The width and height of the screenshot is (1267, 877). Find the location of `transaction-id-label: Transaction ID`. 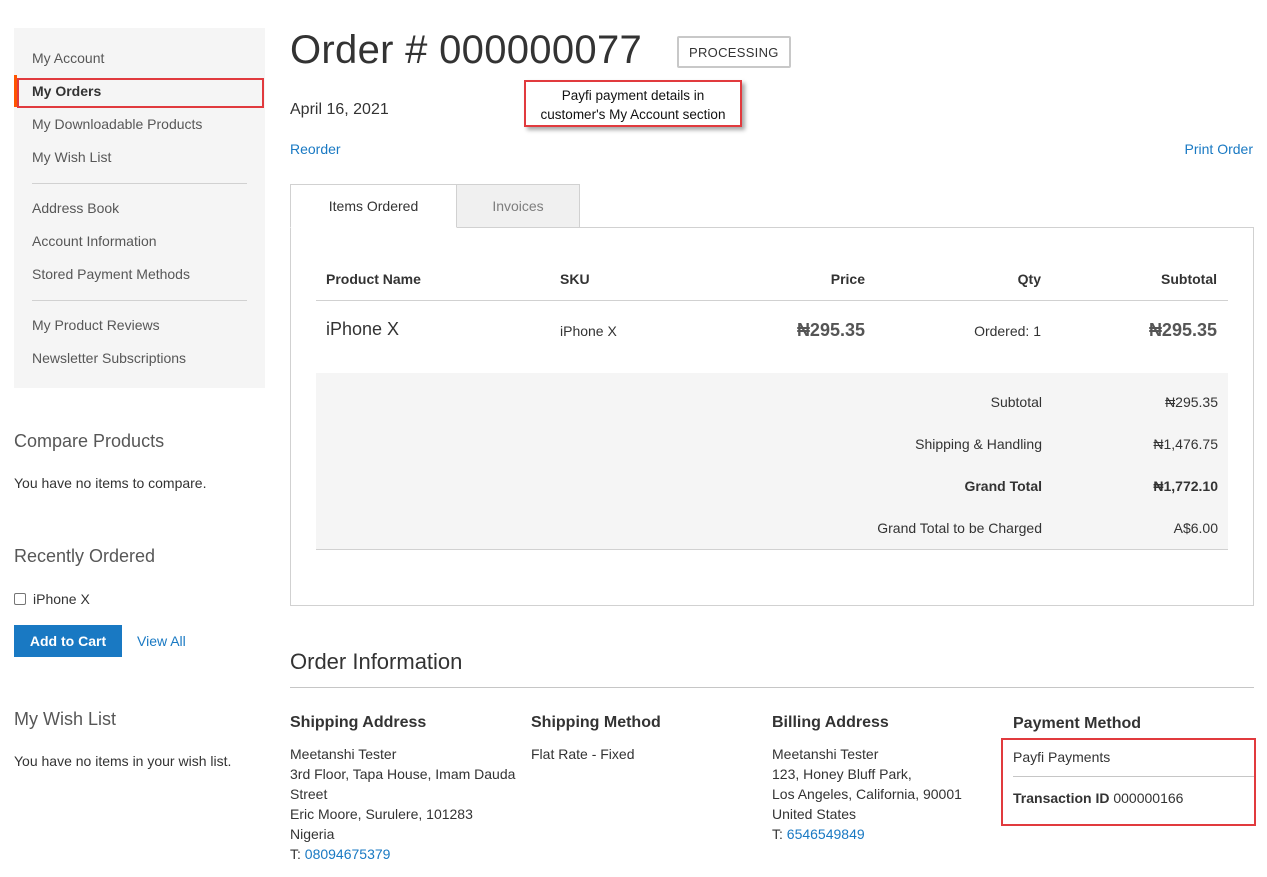

transaction-id-label: Transaction ID is located at coordinates (1061, 798).